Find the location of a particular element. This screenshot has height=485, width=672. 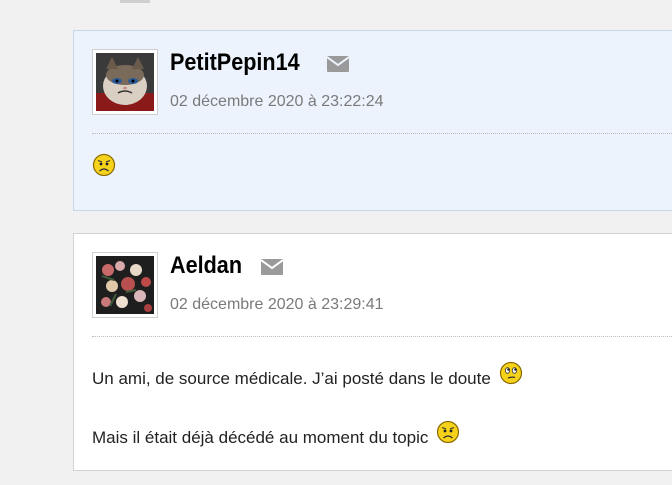

scroll-remnant is located at coordinates (135, 1).